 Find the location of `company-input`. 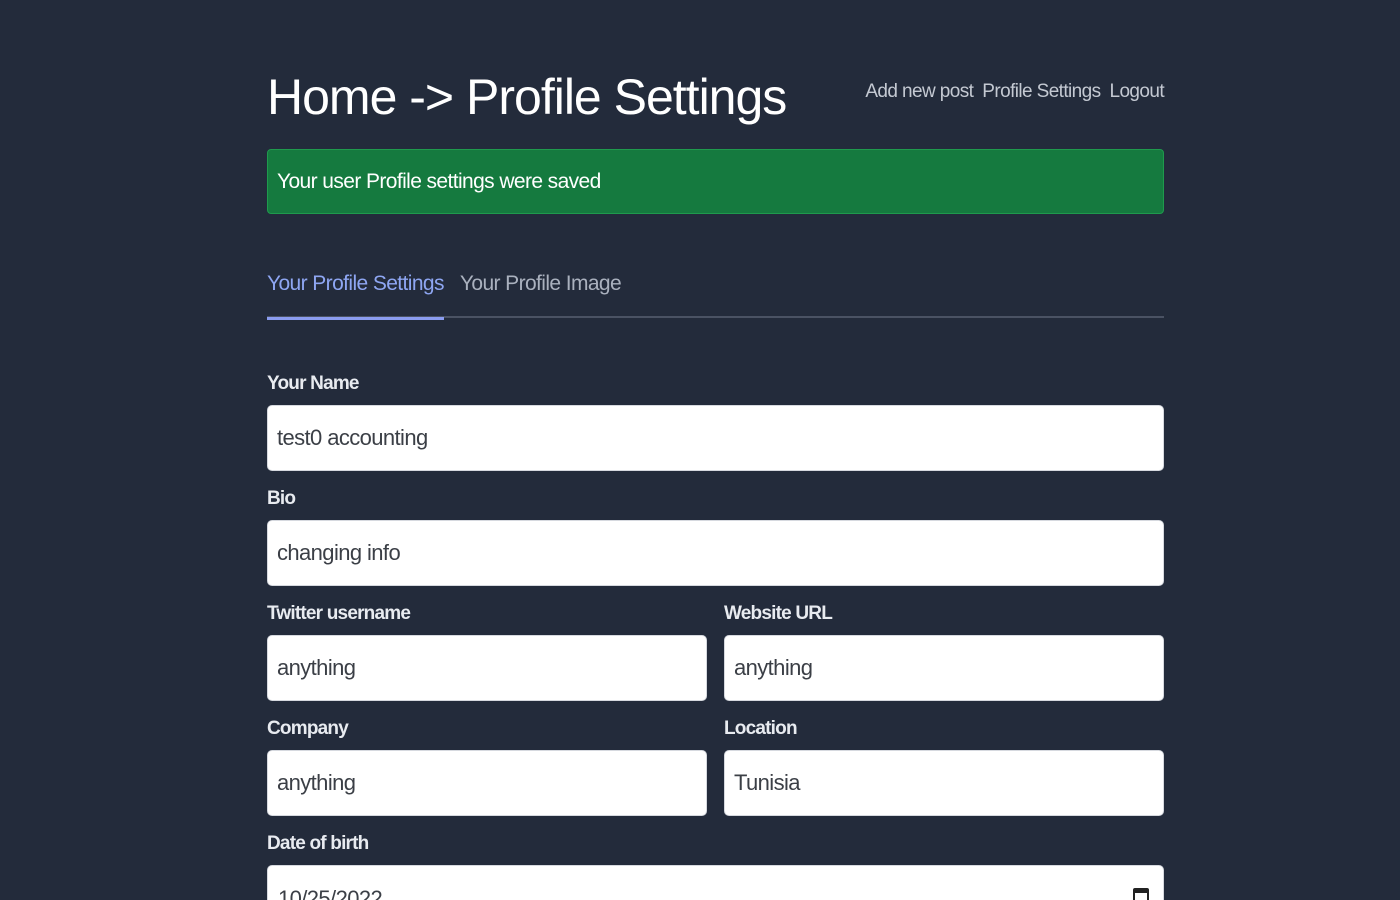

company-input is located at coordinates (487, 783).